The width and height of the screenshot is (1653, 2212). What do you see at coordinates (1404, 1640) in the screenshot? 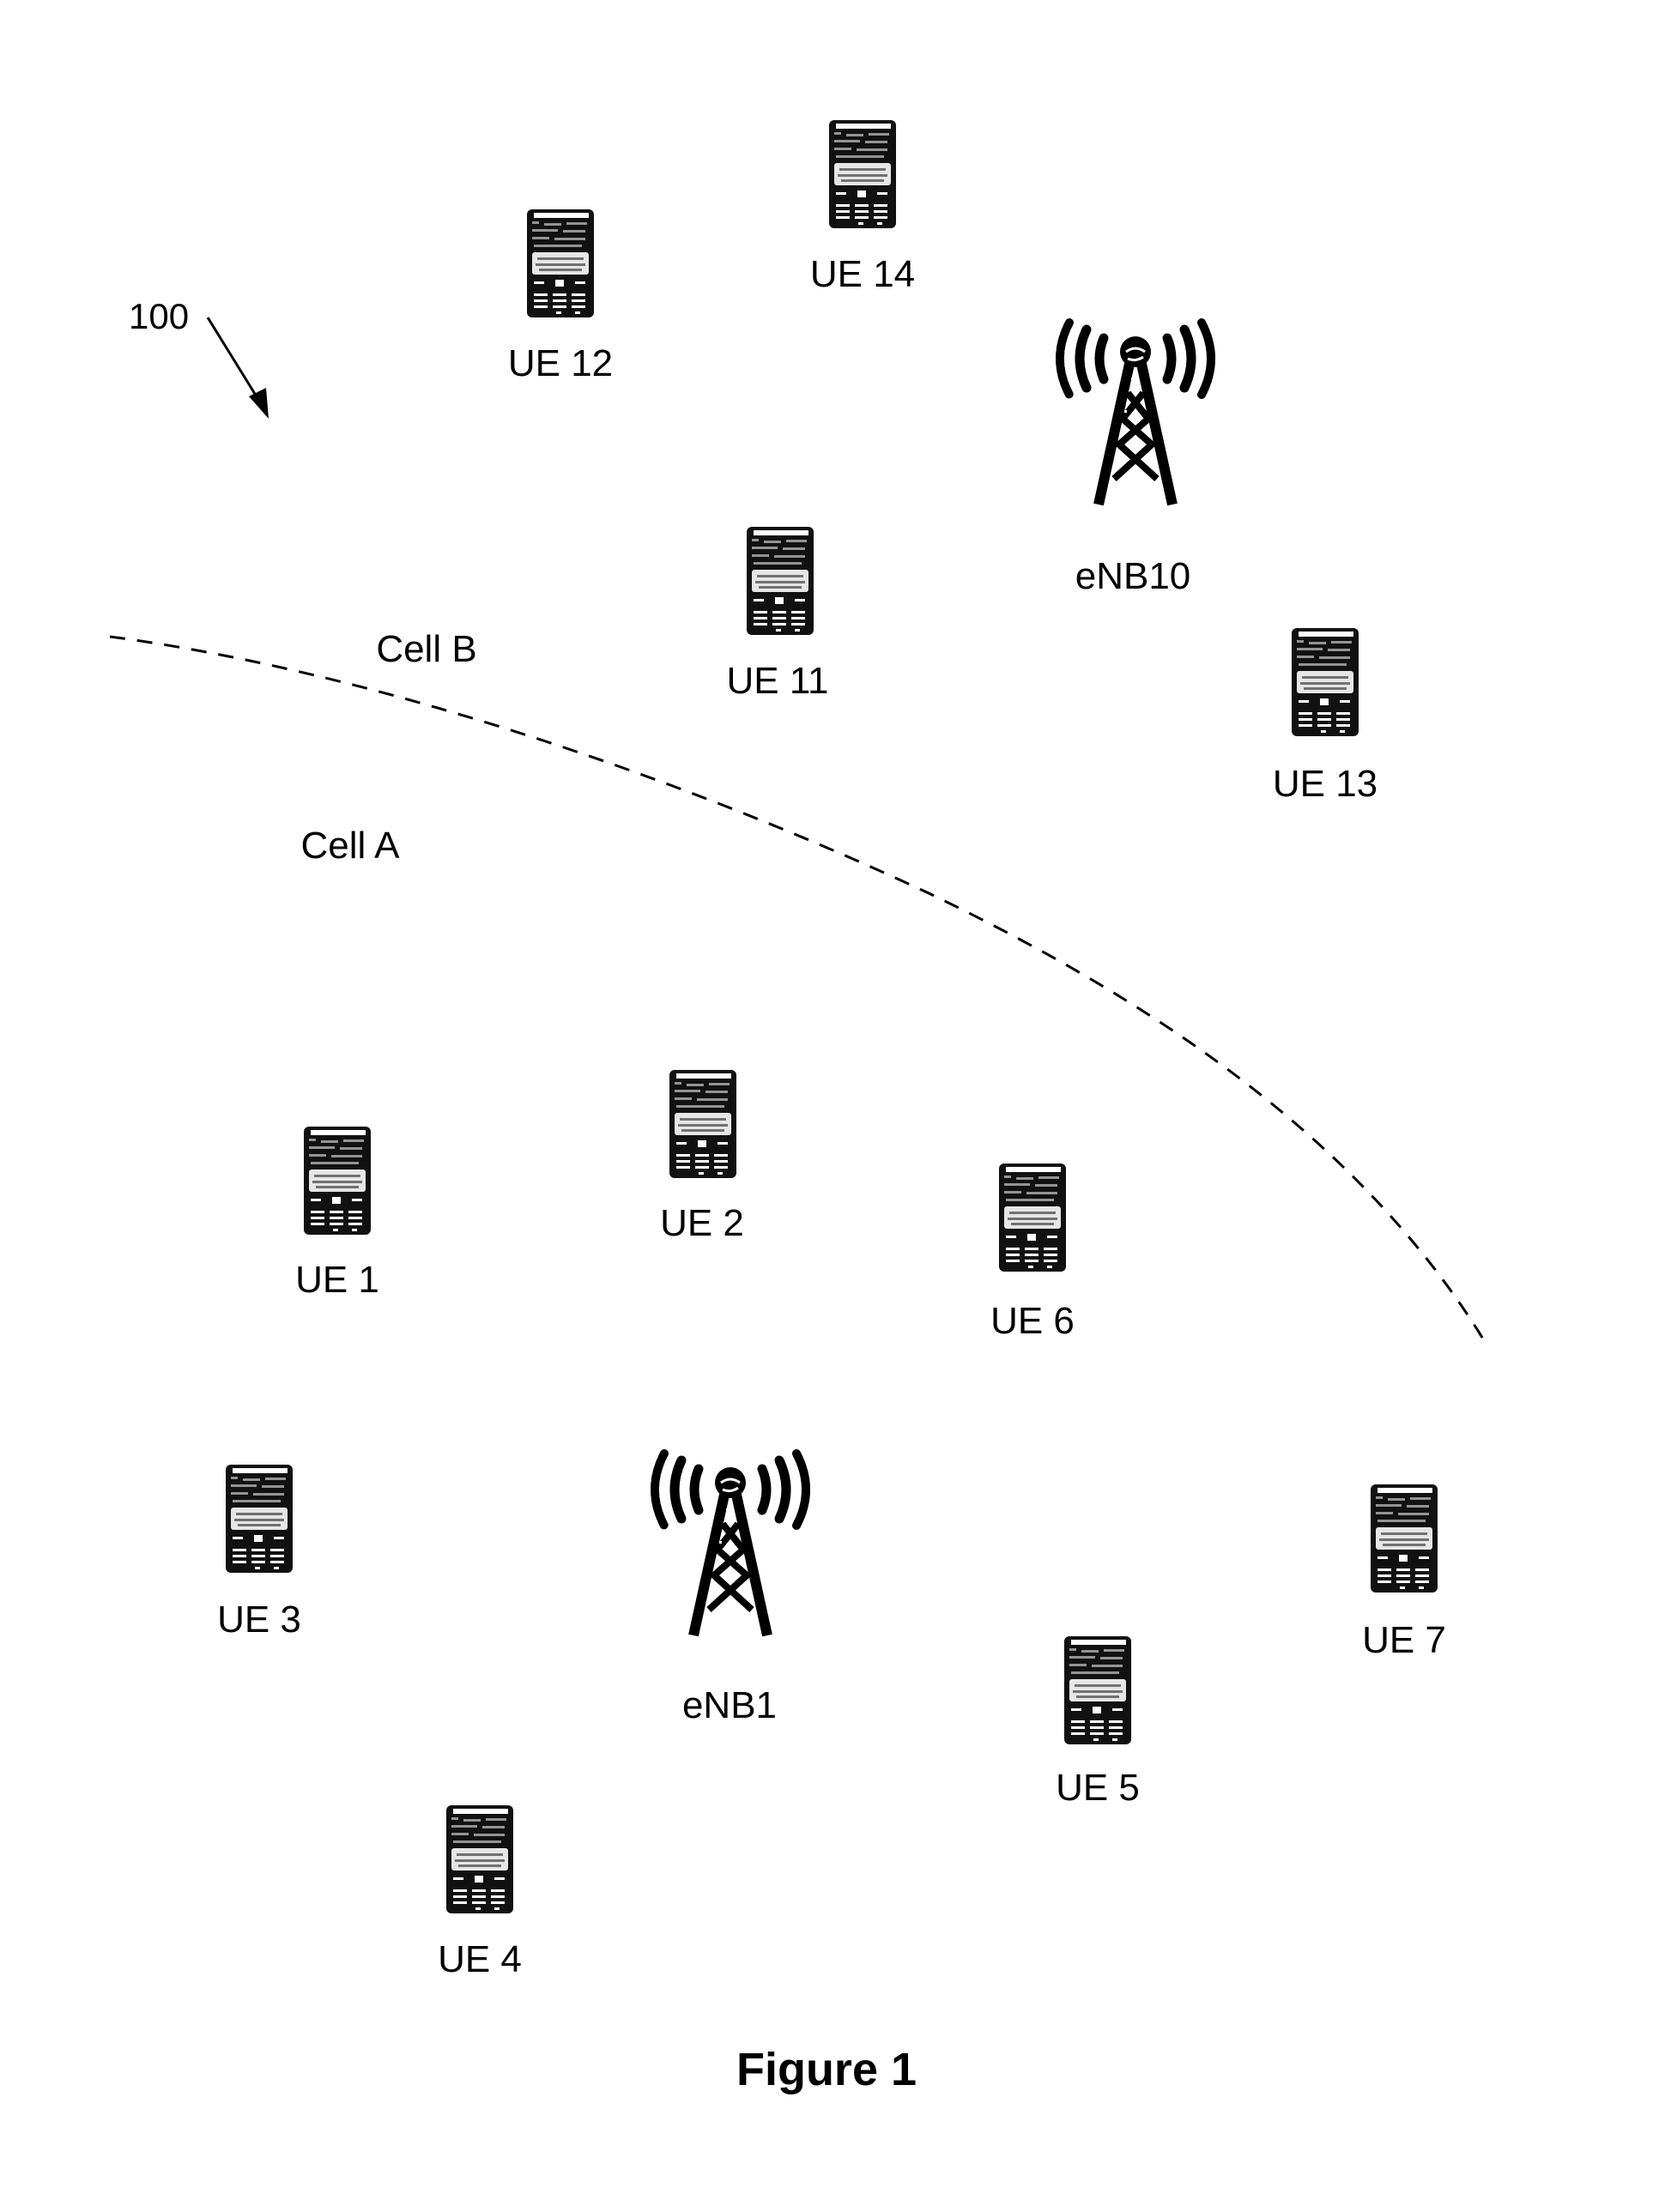
I see `ue-label: UE 7` at bounding box center [1404, 1640].